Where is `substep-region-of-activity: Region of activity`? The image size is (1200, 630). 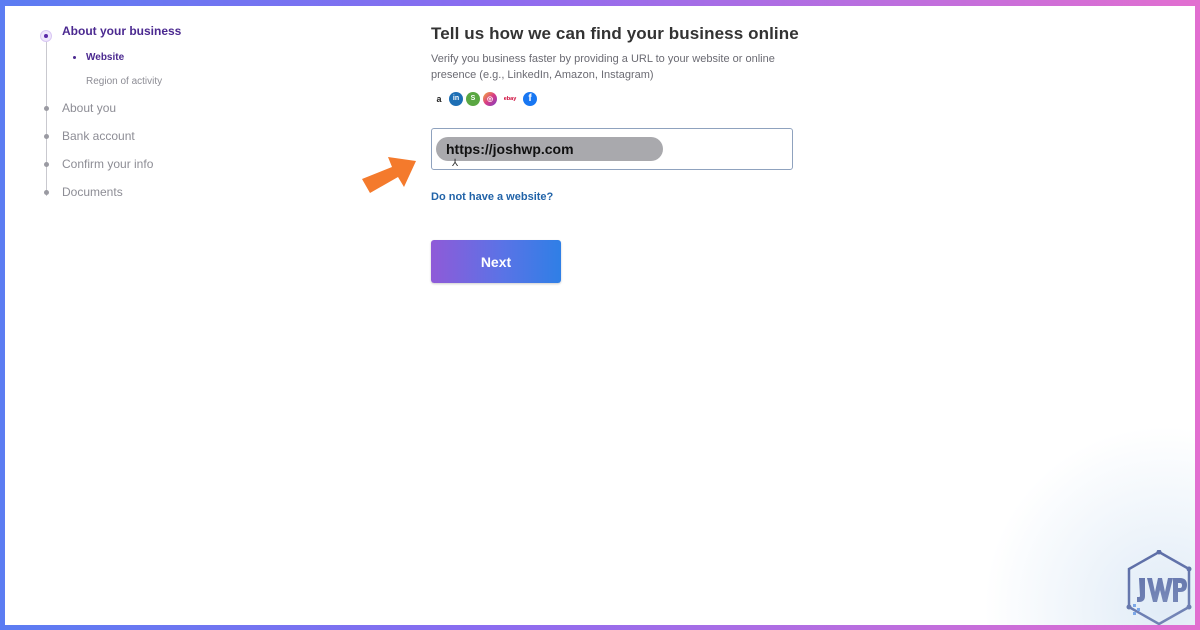 substep-region-of-activity: Region of activity is located at coordinates (124, 81).